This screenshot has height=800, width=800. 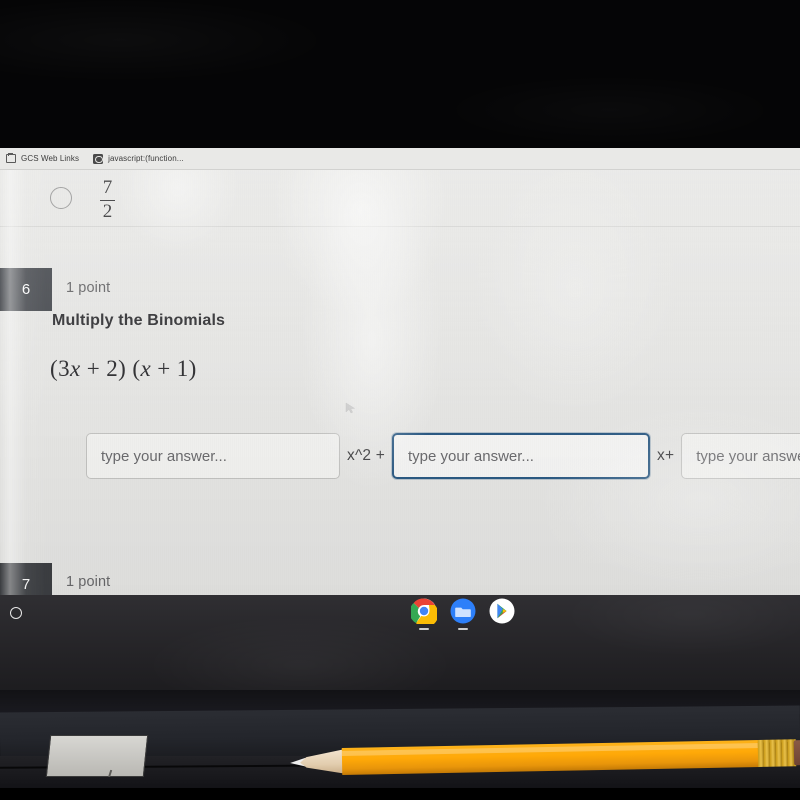 I want to click on folder-icon, so click(x=11, y=157).